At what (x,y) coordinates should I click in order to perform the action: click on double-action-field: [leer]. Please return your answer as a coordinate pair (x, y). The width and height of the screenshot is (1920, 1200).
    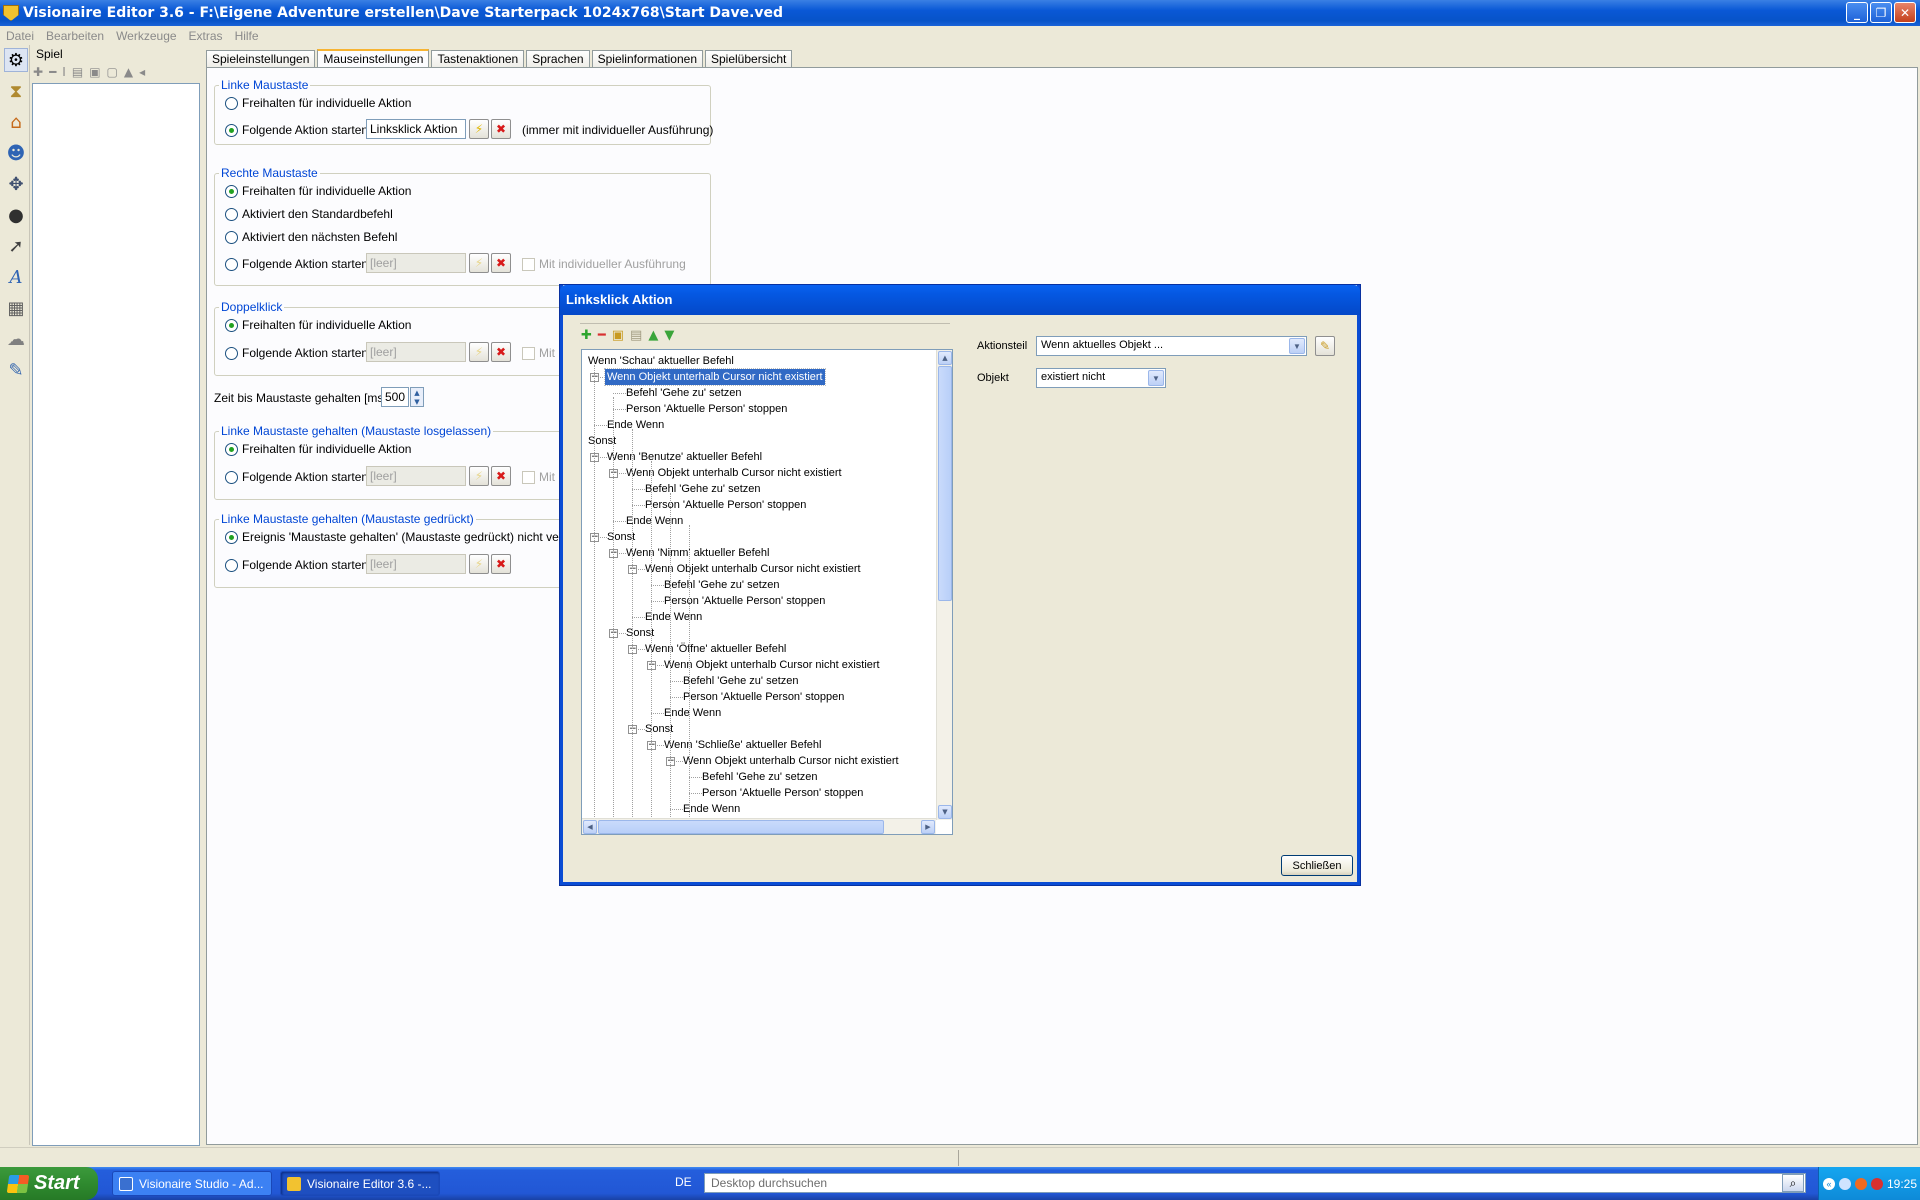
    Looking at the image, I should click on (416, 352).